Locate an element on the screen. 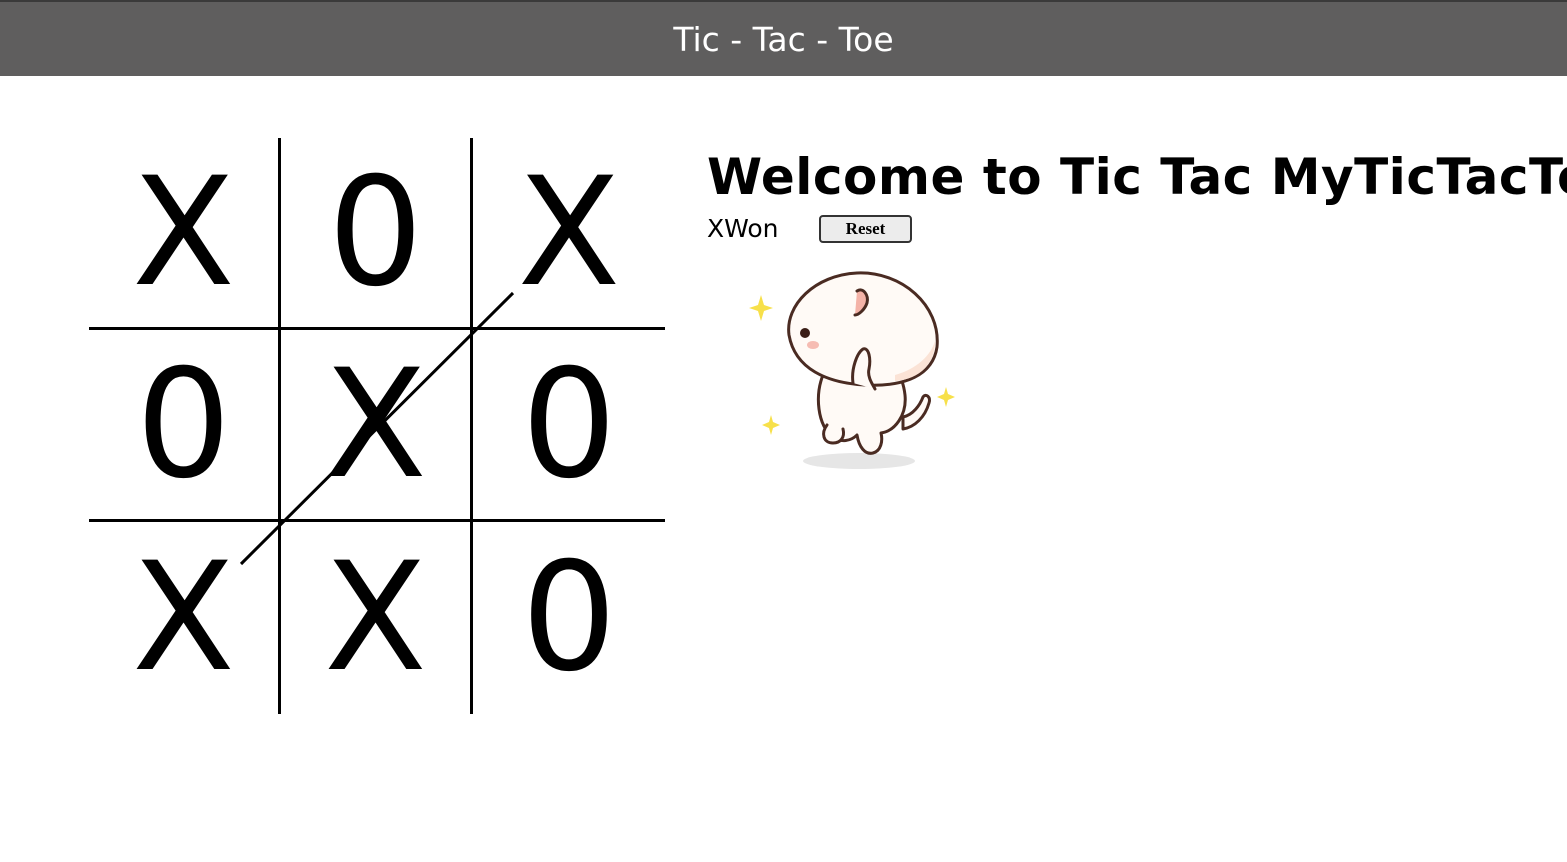 The height and width of the screenshot is (862, 1567). board-cell-1: X is located at coordinates (185, 234).